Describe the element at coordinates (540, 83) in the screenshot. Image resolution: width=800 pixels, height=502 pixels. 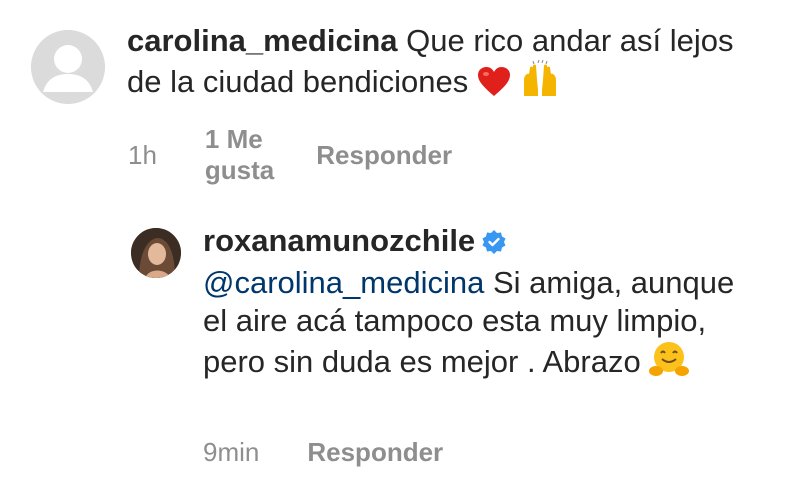
I see `raising-hands-icon` at that location.